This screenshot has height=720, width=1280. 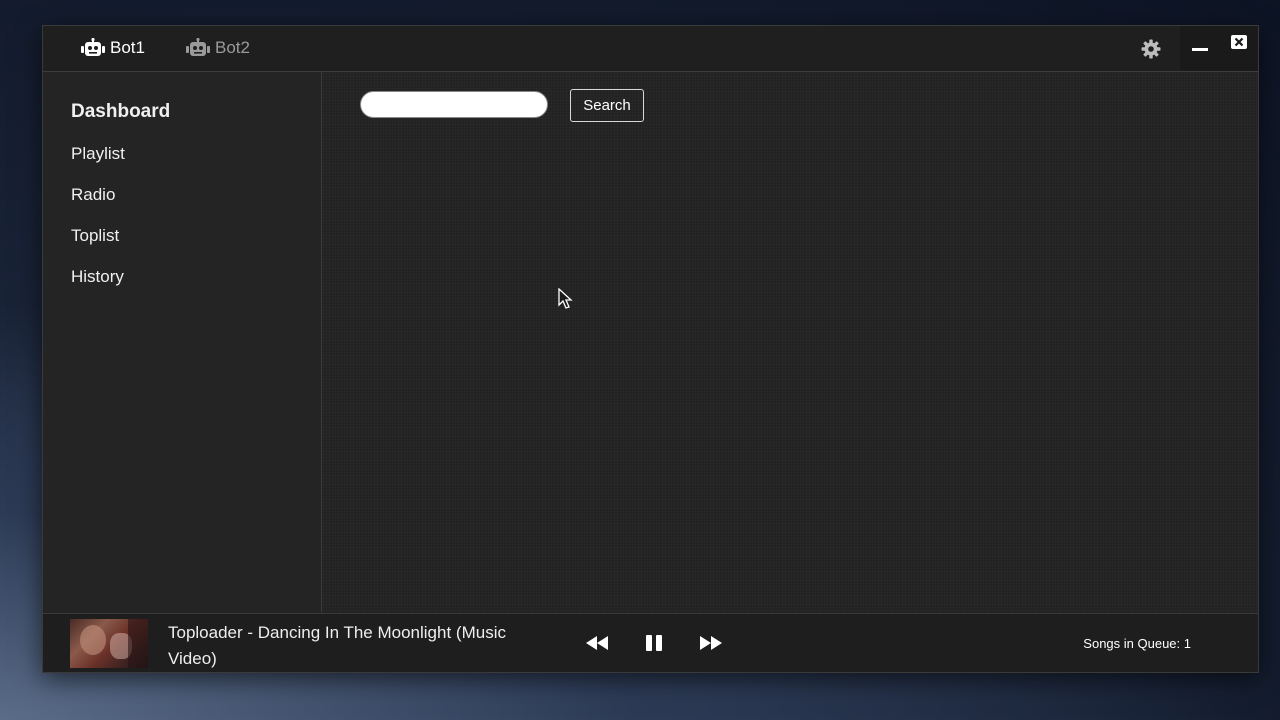 I want to click on search-button: Search, so click(x=607, y=105).